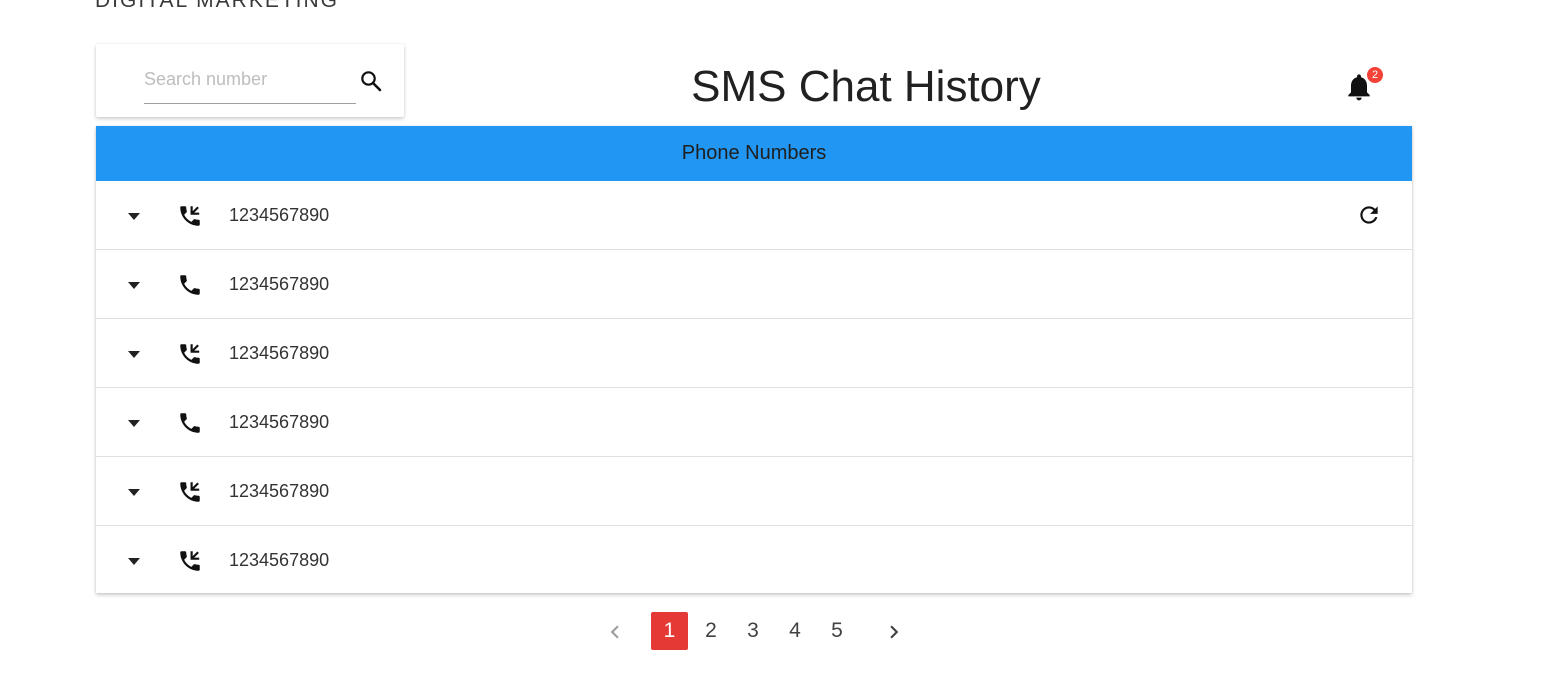  I want to click on pagination: 12345, so click(760, 631).